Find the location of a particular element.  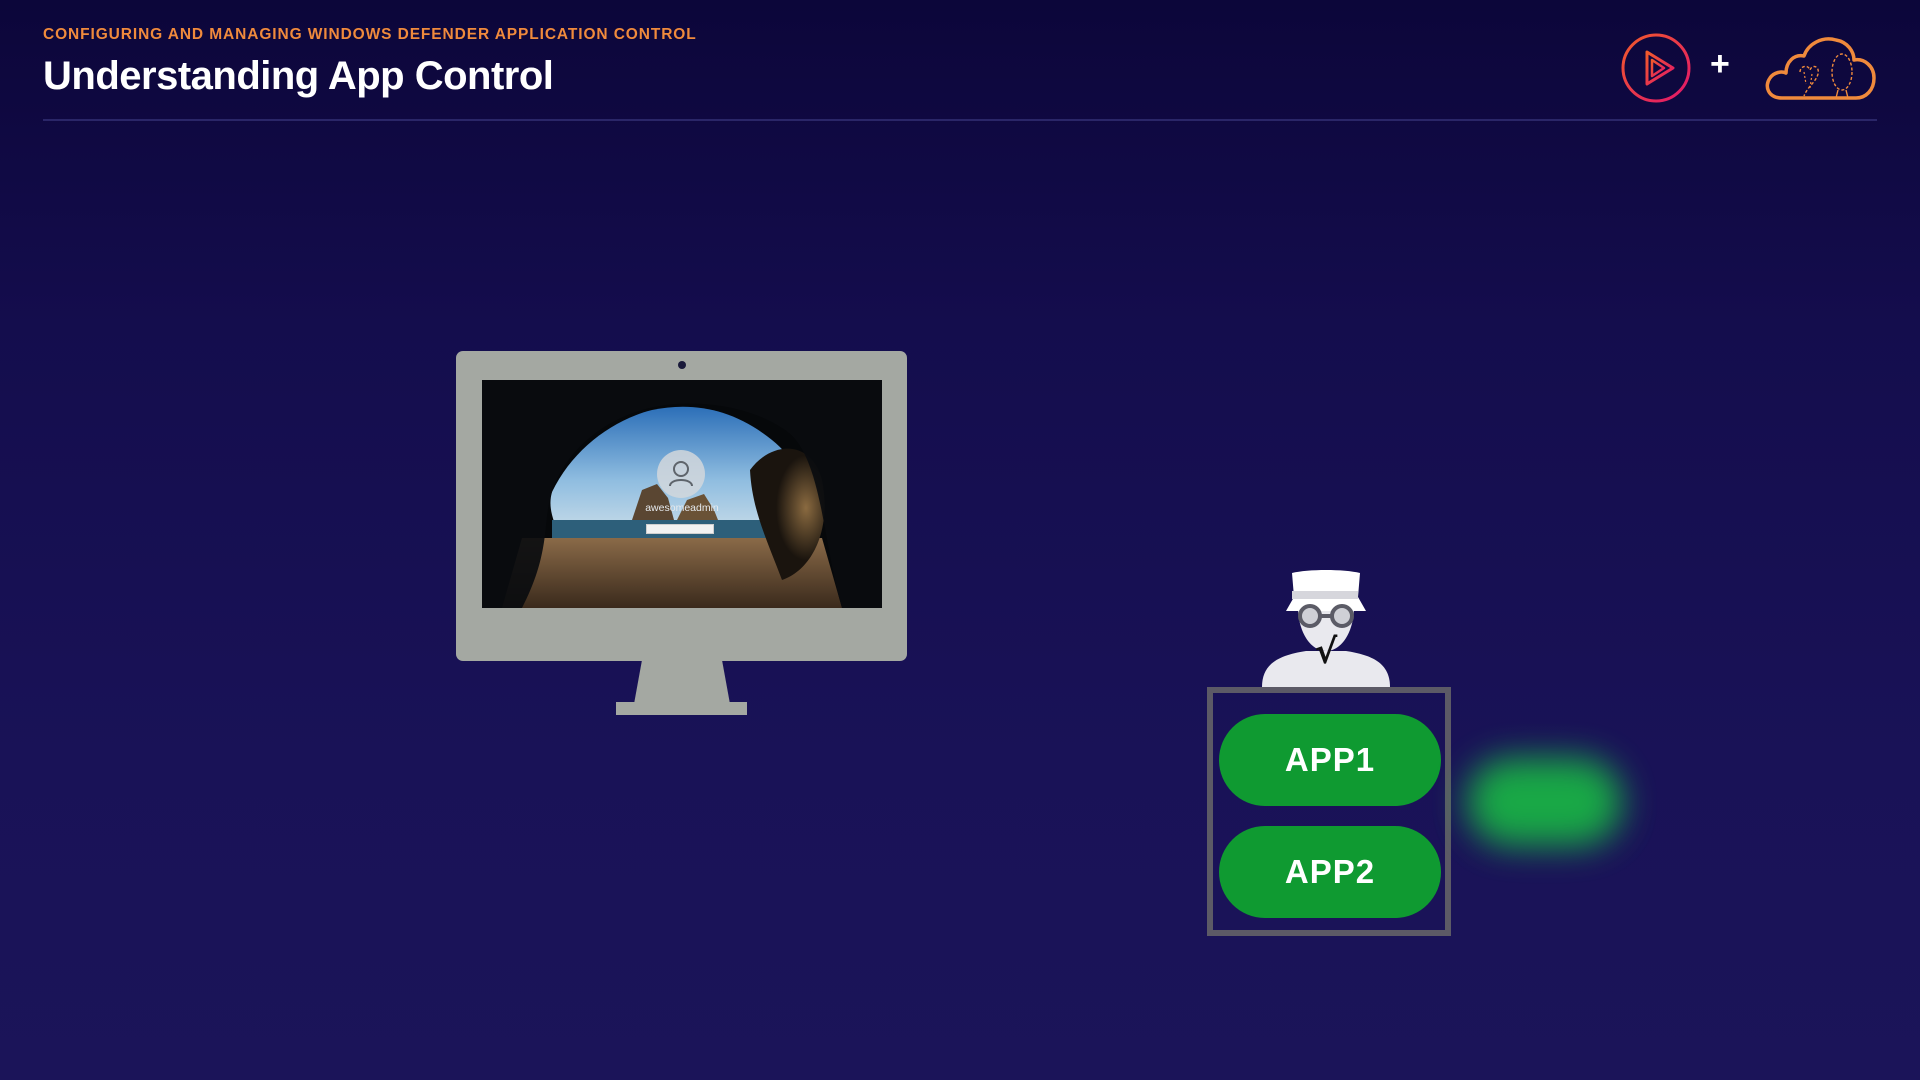

webcam-icon is located at coordinates (682, 365).